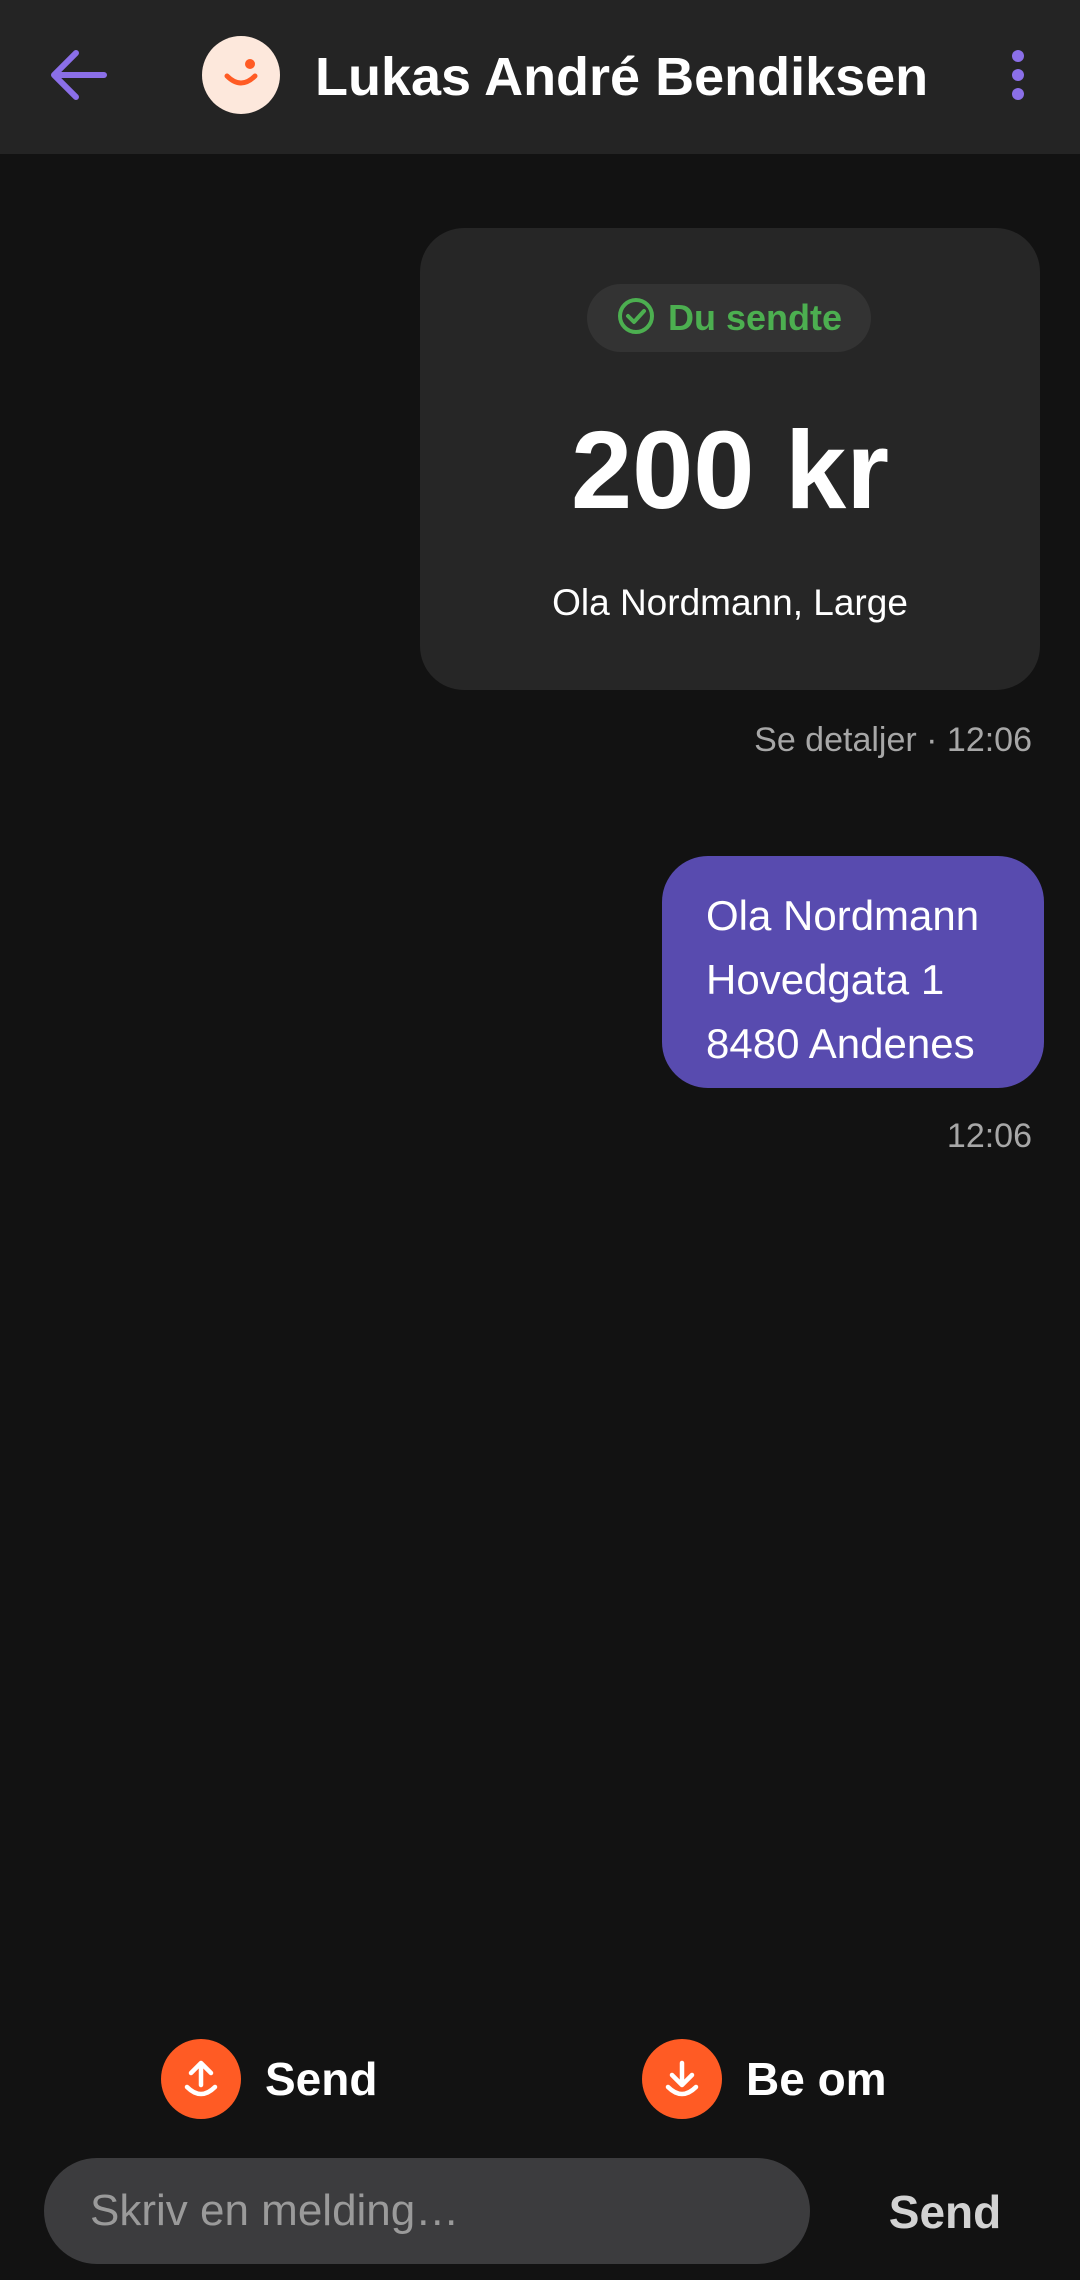 Image resolution: width=1080 pixels, height=2280 pixels. I want to click on back-button, so click(78, 77).